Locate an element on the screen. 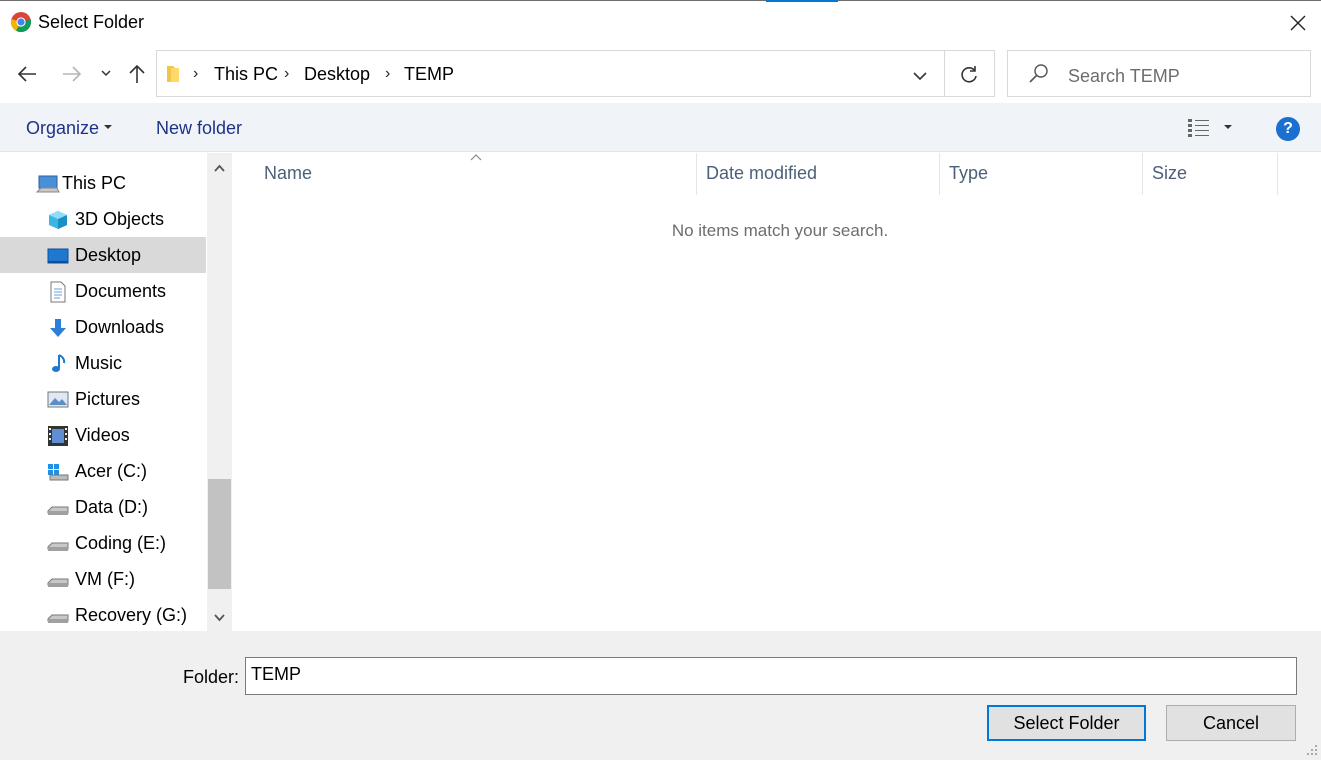  sidebar-item-label: Music is located at coordinates (99, 363).